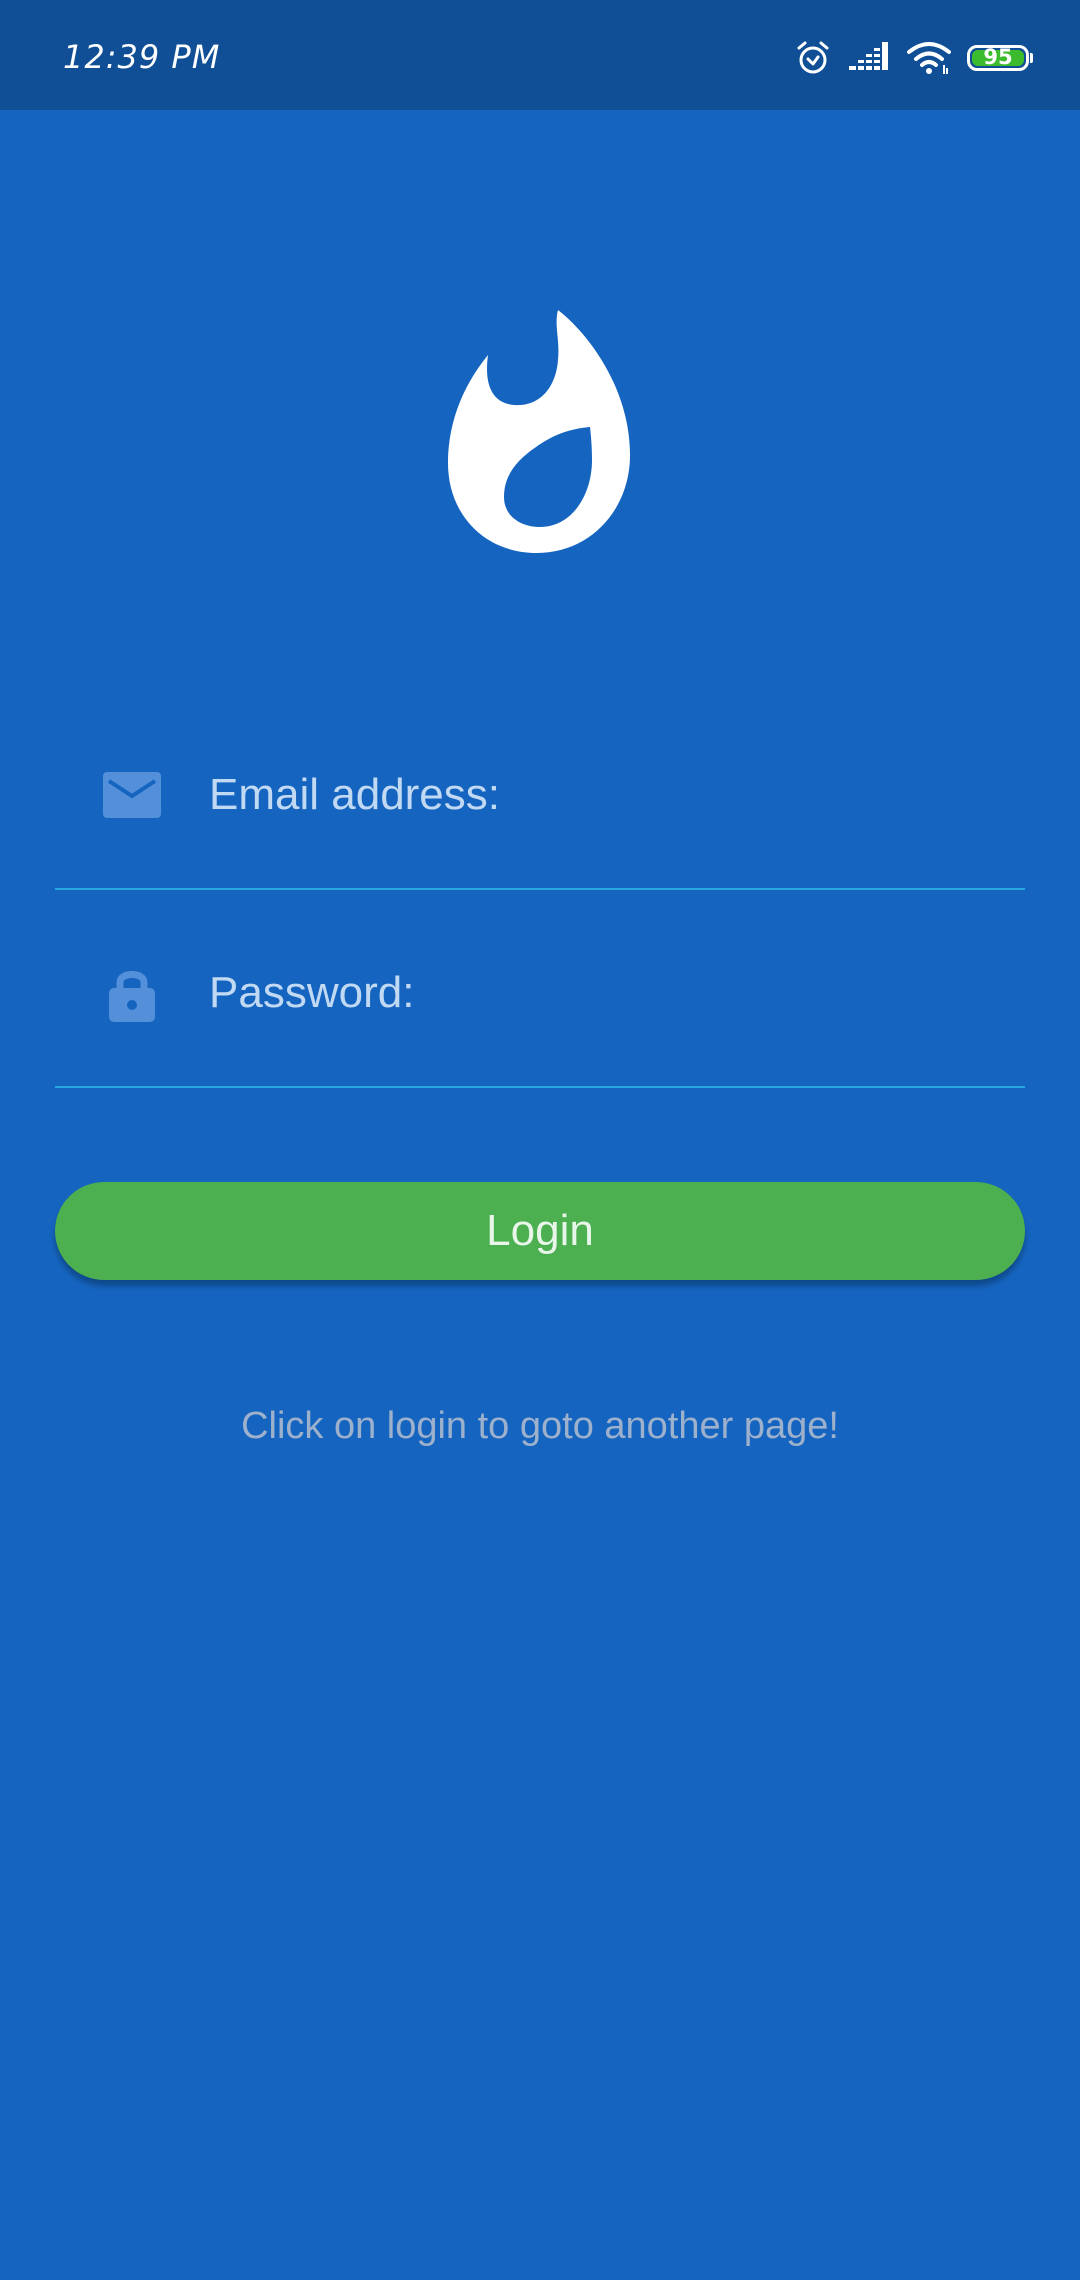  Describe the element at coordinates (1031, 58) in the screenshot. I see `battery-tip` at that location.